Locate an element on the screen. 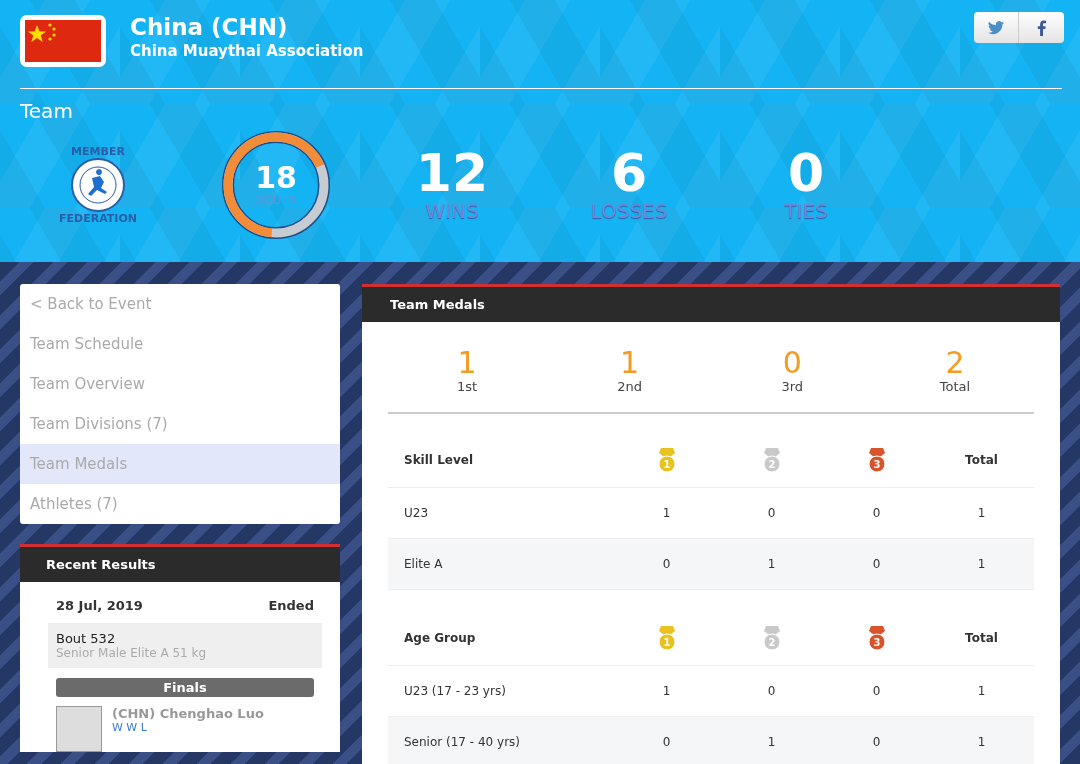  menu-item: Team Divisions (7) is located at coordinates (180, 424).